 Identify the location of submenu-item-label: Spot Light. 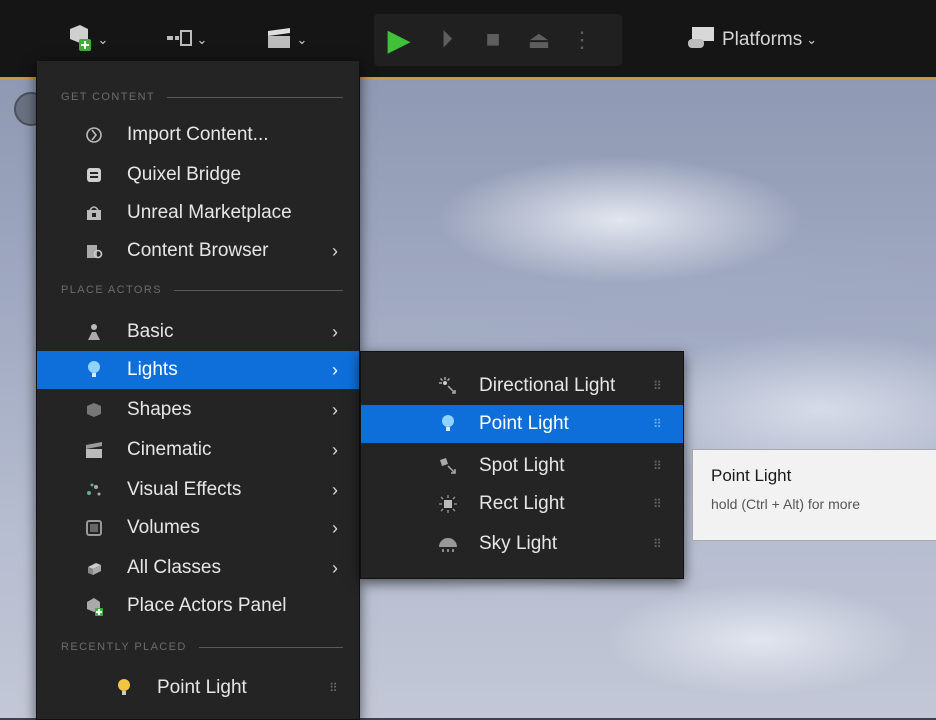
(522, 465).